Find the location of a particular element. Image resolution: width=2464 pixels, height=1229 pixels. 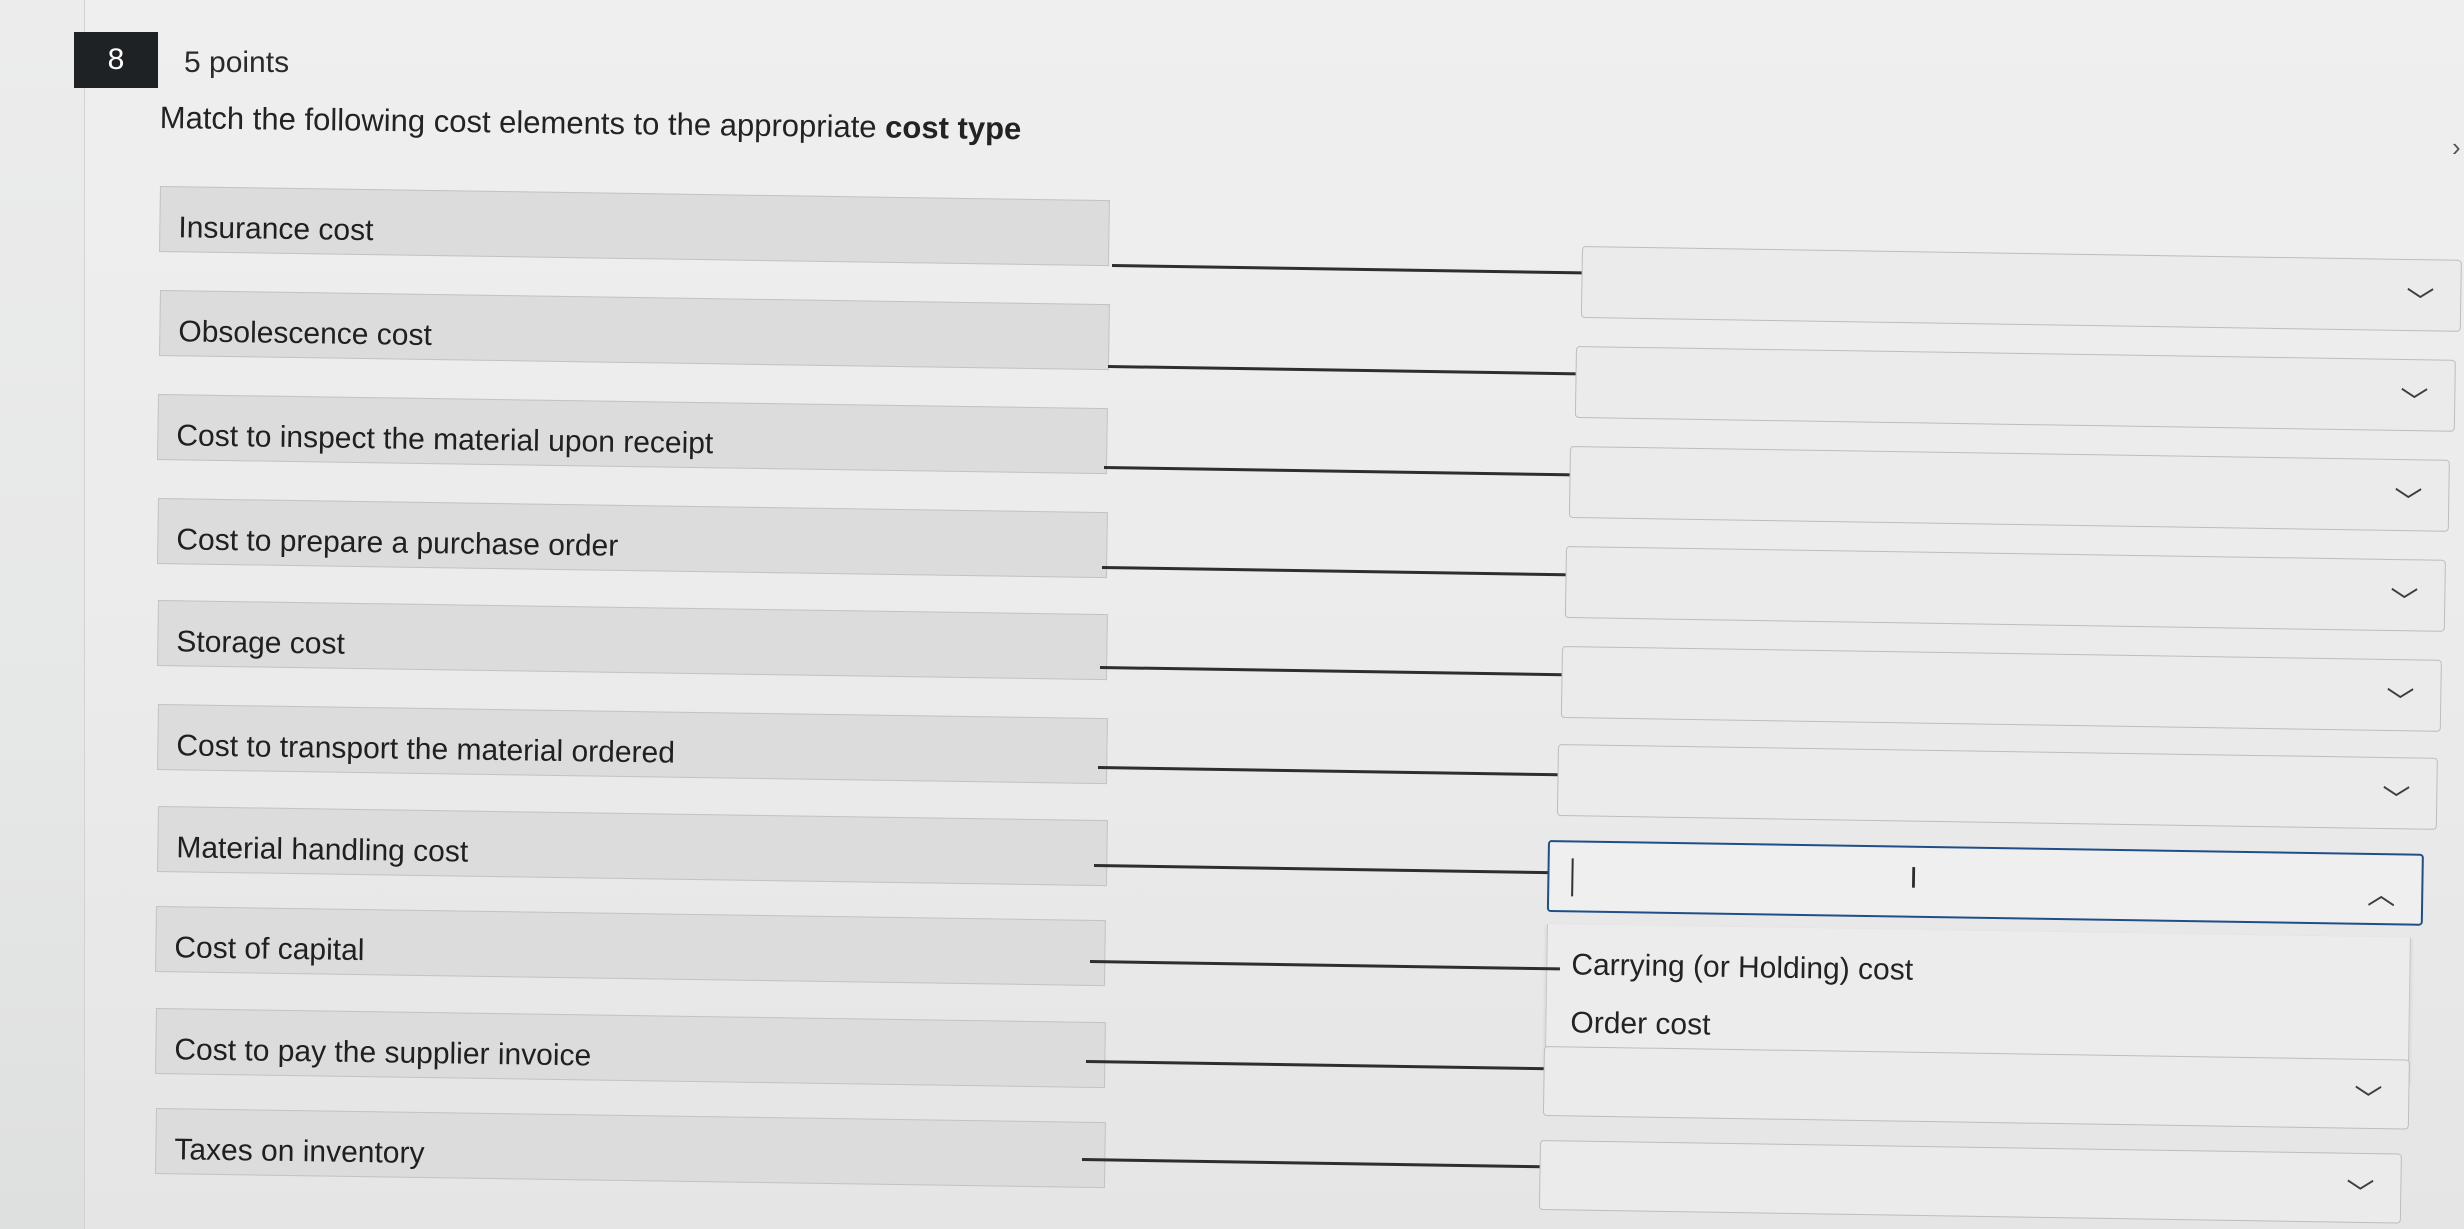

match-term-insurance-cost: Insurance cost is located at coordinates (634, 226).